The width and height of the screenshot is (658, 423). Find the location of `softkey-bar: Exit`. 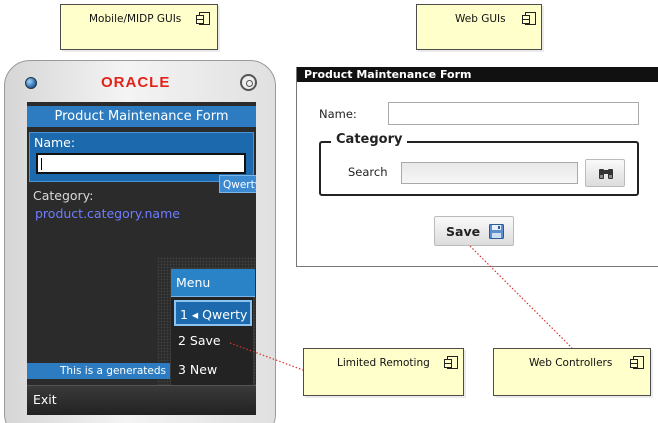

softkey-bar: Exit is located at coordinates (141, 400).